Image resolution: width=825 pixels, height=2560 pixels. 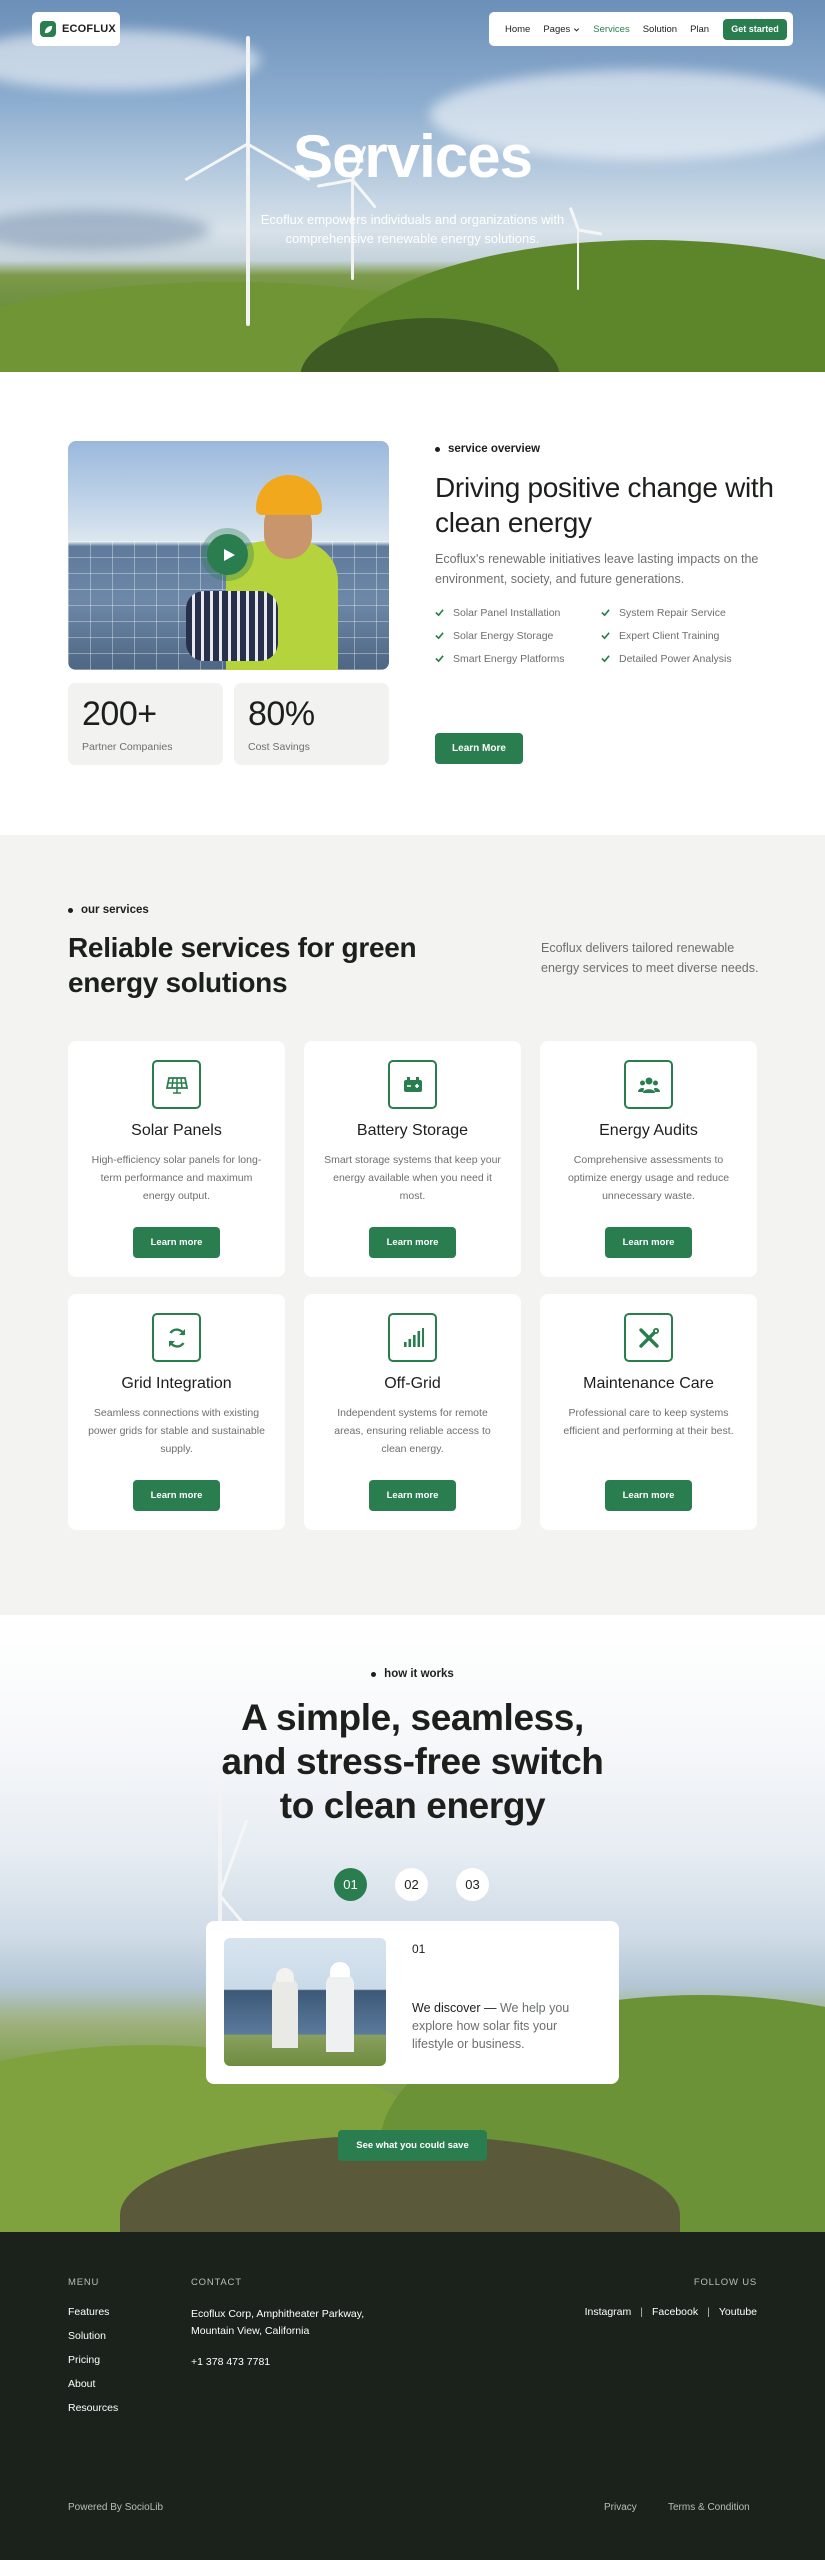 I want to click on feature-label: System Repair Service, so click(x=672, y=612).